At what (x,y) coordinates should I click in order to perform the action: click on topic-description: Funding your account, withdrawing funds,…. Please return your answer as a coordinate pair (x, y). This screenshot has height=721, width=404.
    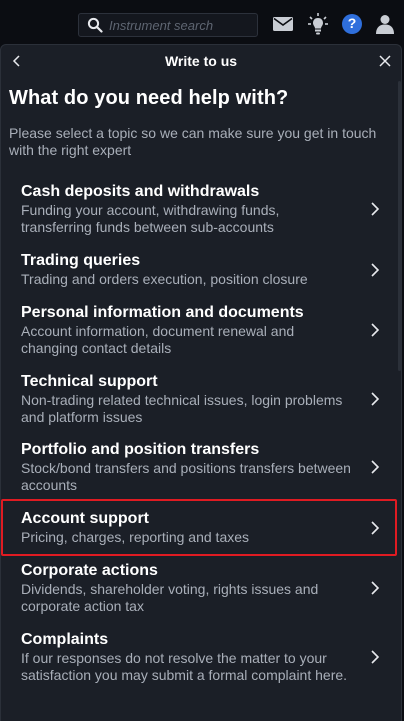
    Looking at the image, I should click on (150, 218).